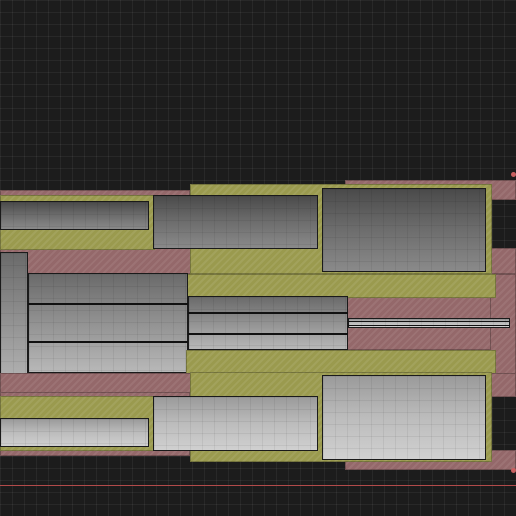 This screenshot has width=516, height=516. I want to click on block-middle-left, so click(14, 322).